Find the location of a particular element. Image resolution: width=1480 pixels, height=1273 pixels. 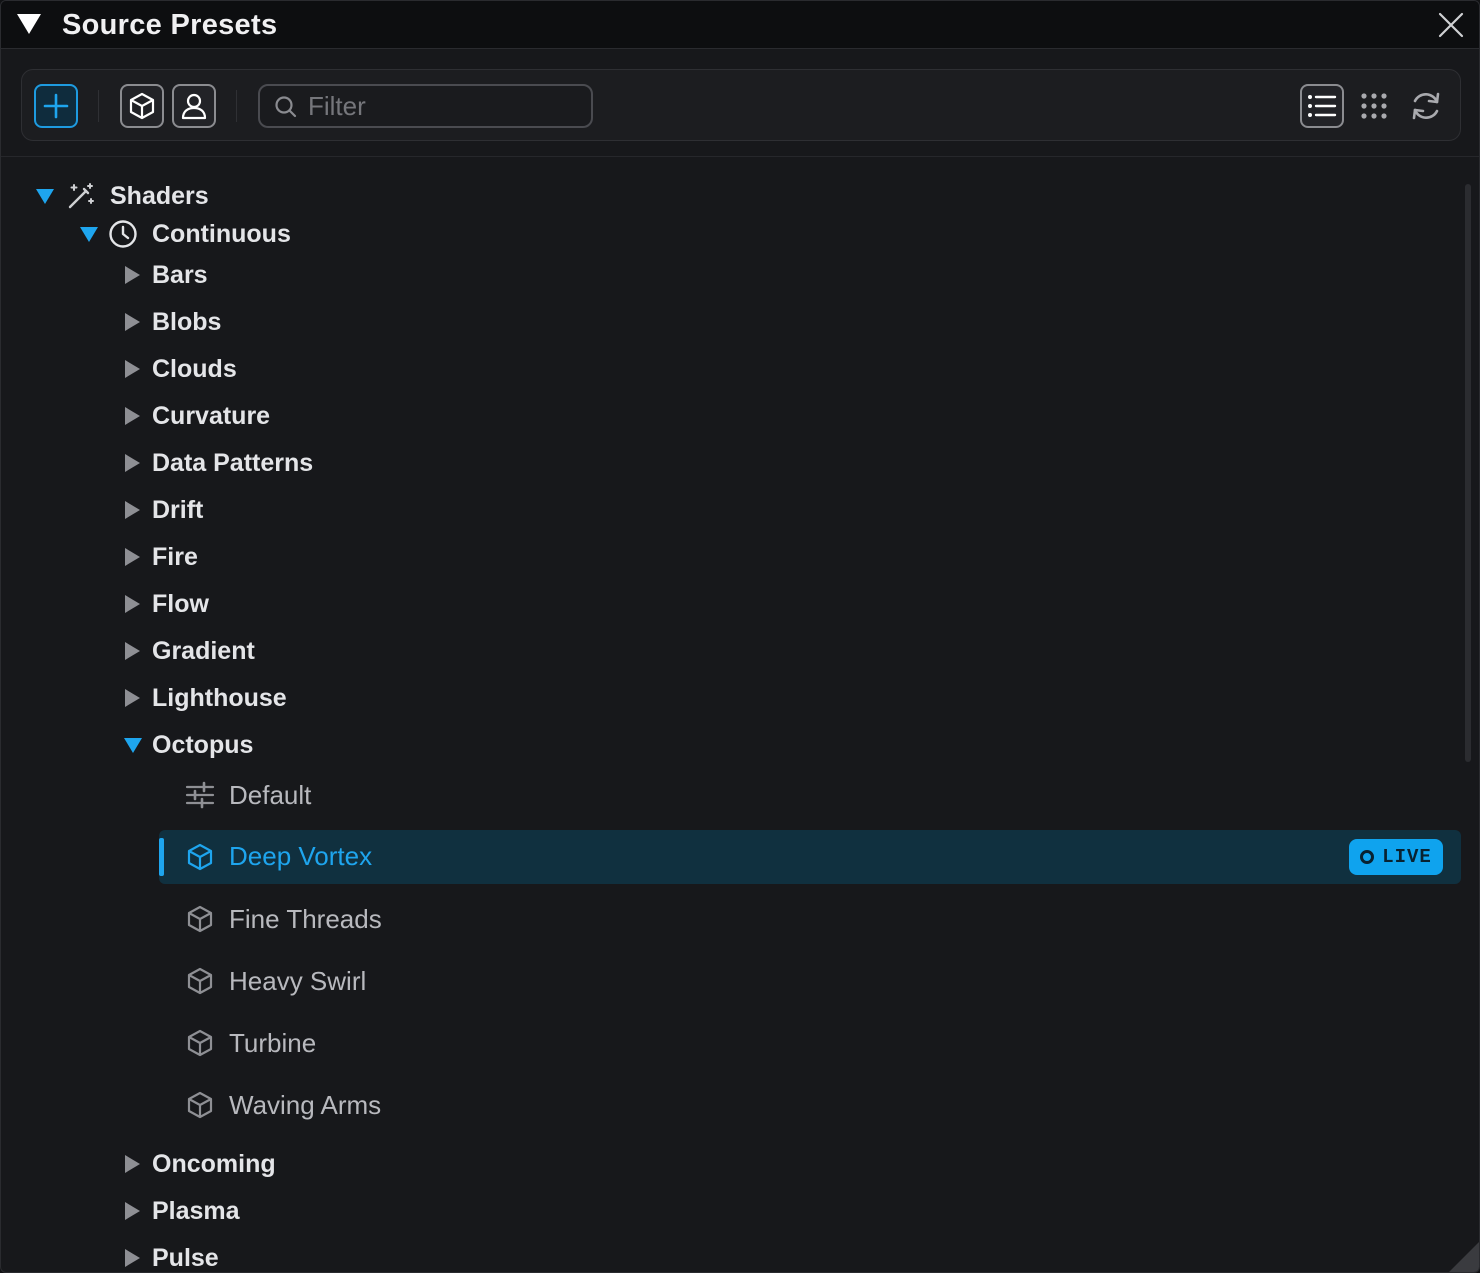

resize-grip-icon is located at coordinates (1464, 1257).